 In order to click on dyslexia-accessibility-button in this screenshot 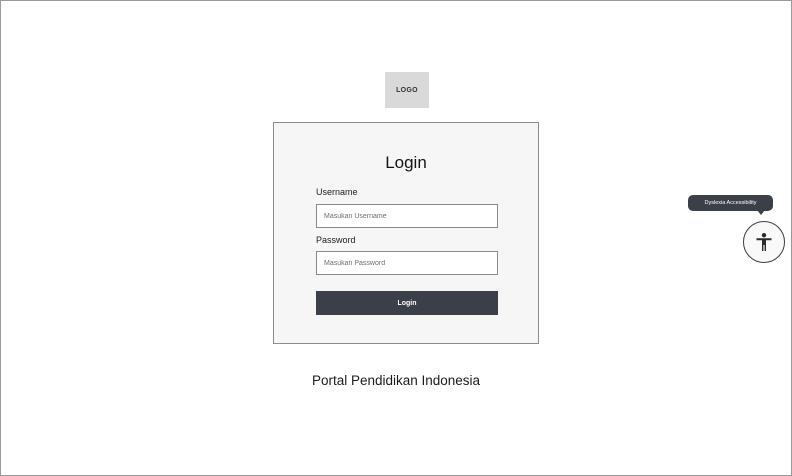, I will do `click(764, 242)`.